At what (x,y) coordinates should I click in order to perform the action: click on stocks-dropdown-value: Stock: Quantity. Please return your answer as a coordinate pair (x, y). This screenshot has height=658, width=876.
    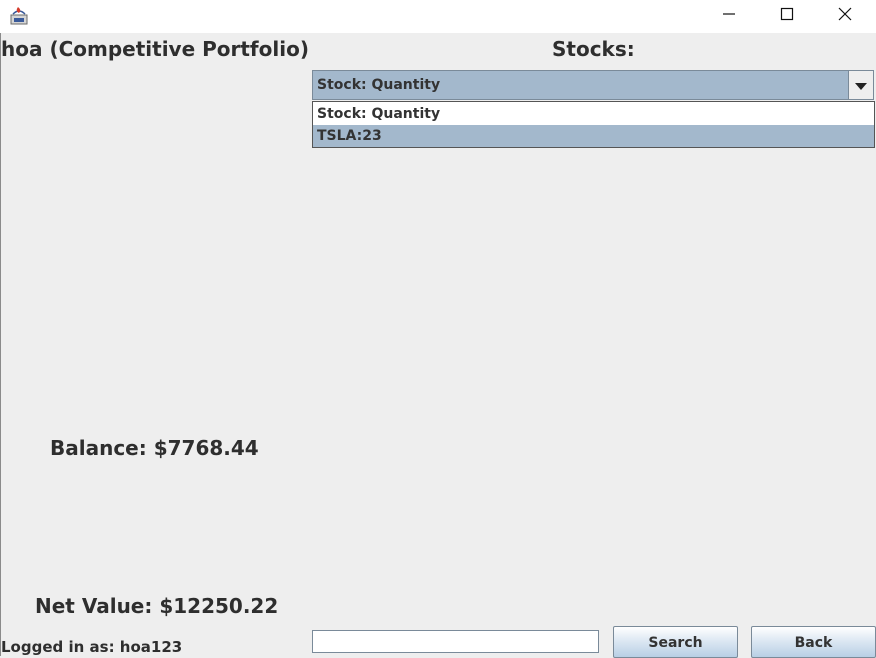
    Looking at the image, I should click on (379, 85).